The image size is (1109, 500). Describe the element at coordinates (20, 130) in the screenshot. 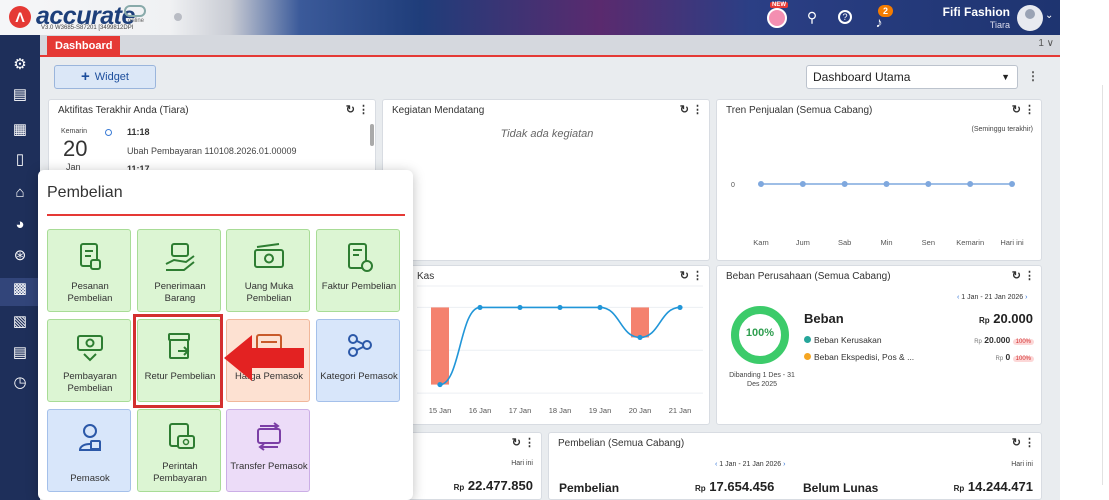

I see `building-icon: ▦` at that location.